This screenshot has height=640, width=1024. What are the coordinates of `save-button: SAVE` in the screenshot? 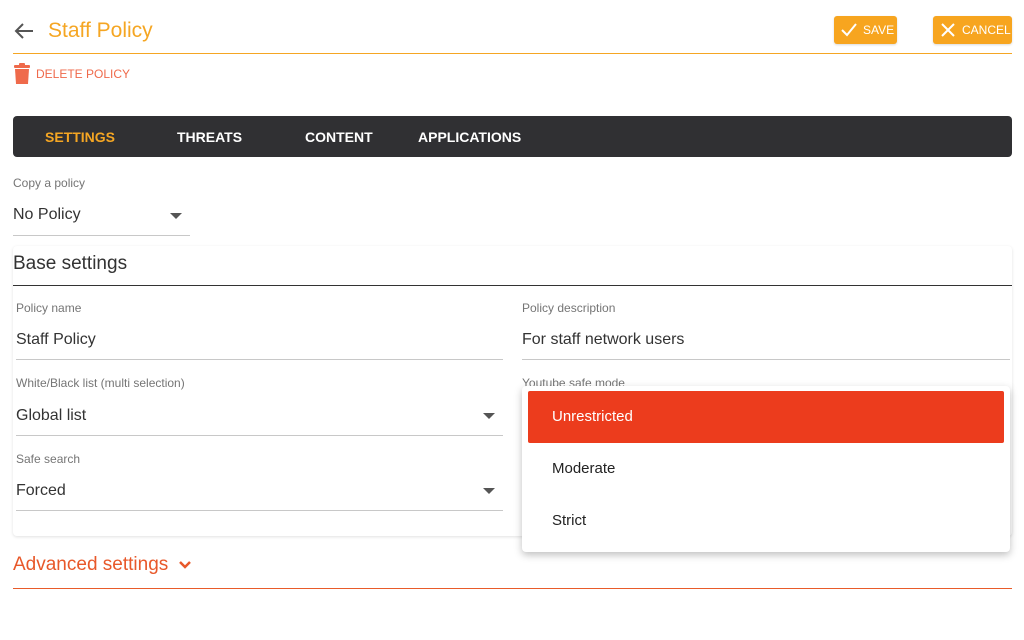 It's located at (865, 30).